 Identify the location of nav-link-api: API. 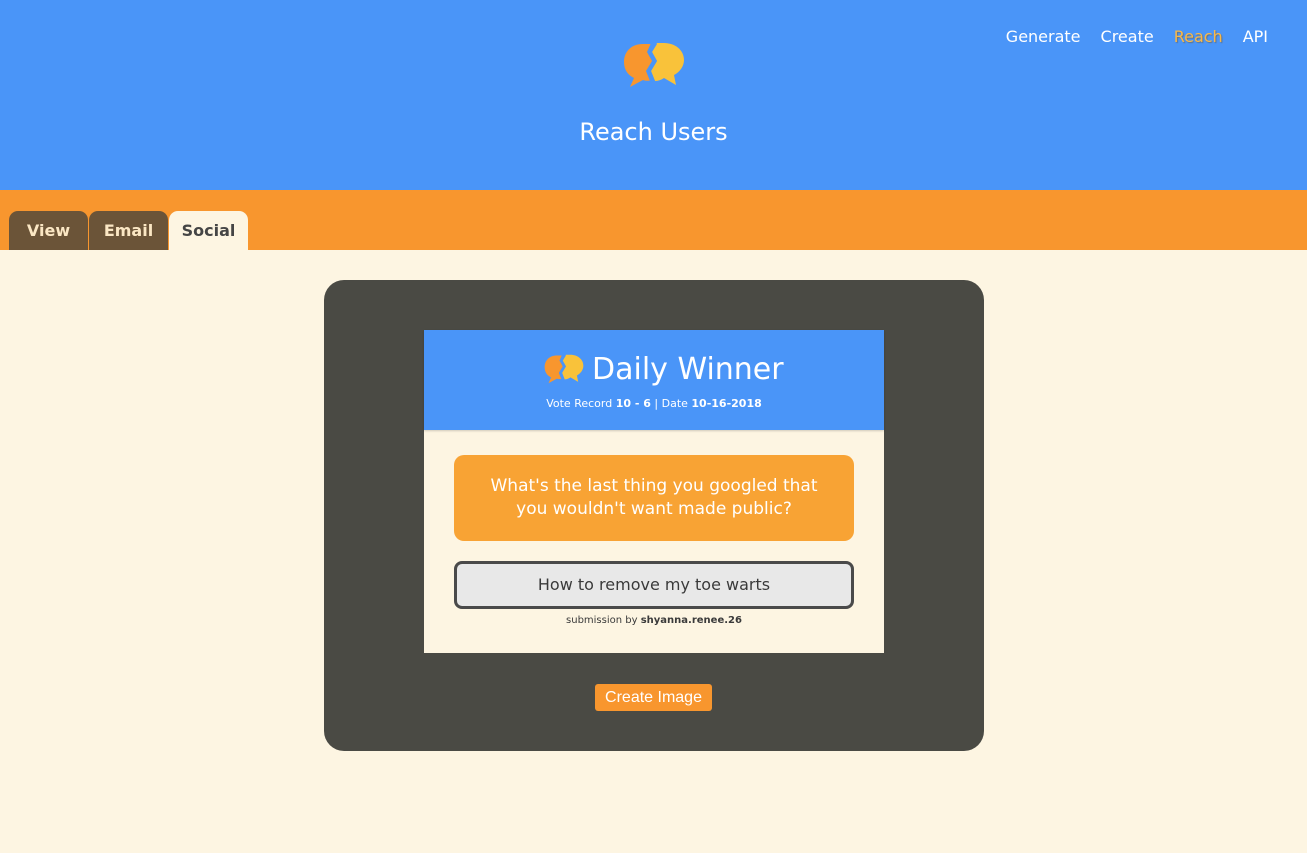
(1255, 37).